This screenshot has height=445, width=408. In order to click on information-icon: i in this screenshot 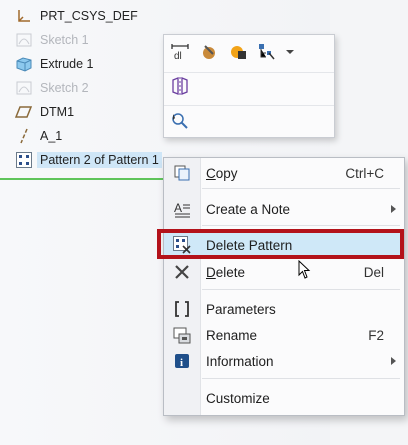, I will do `click(182, 361)`.